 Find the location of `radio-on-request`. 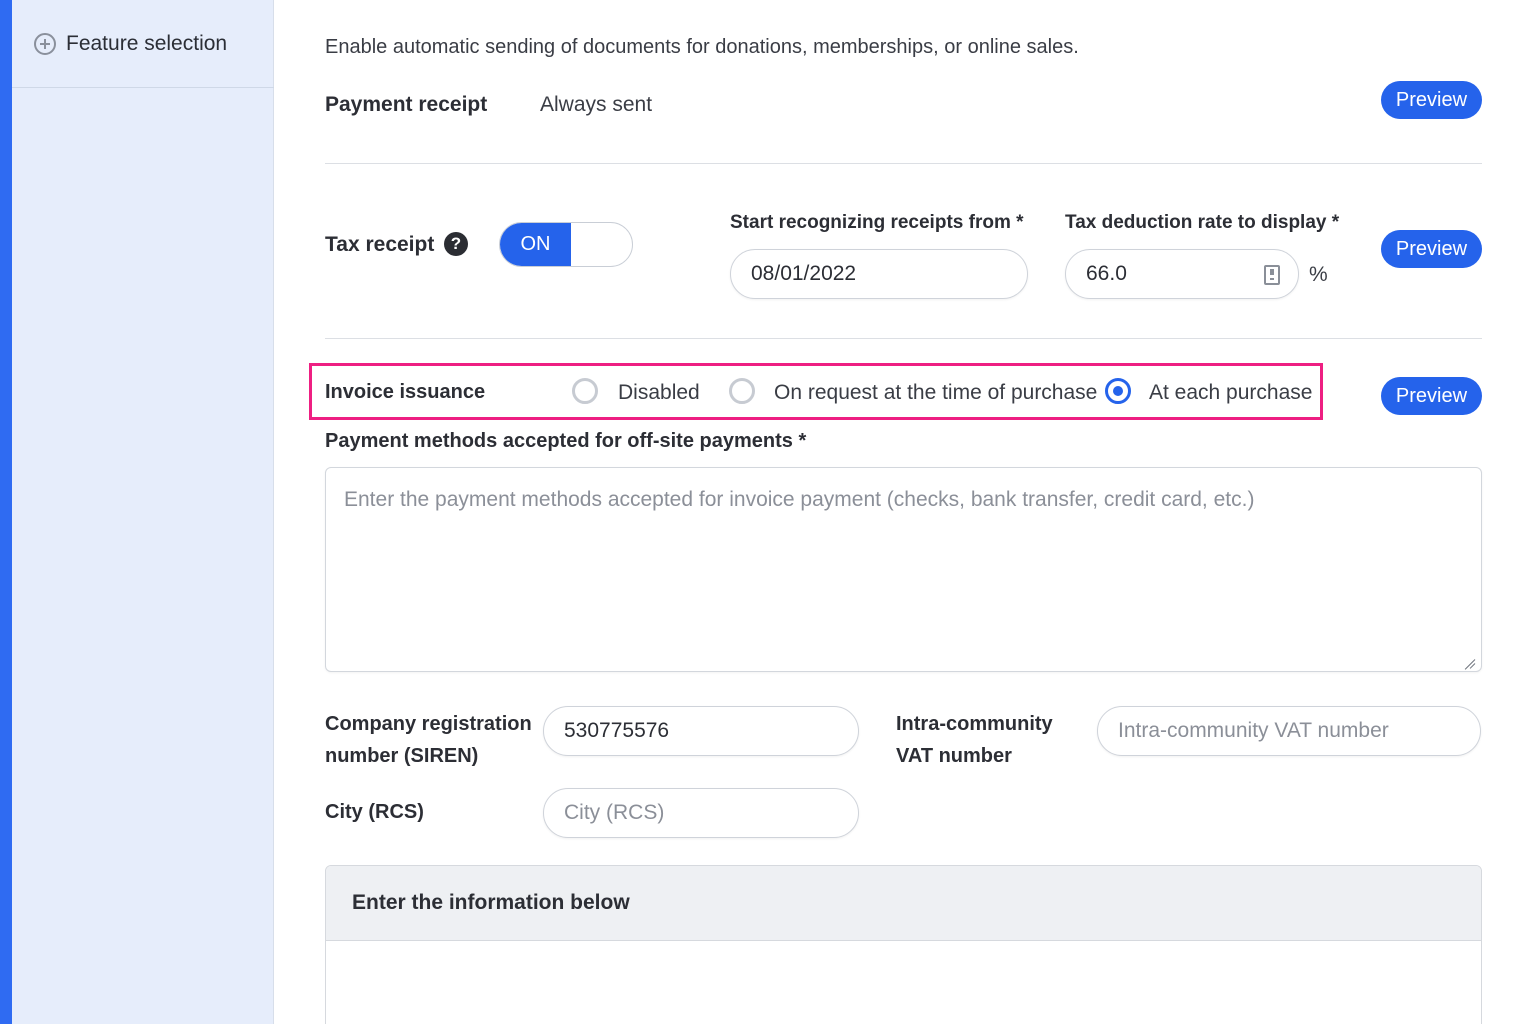

radio-on-request is located at coordinates (742, 391).